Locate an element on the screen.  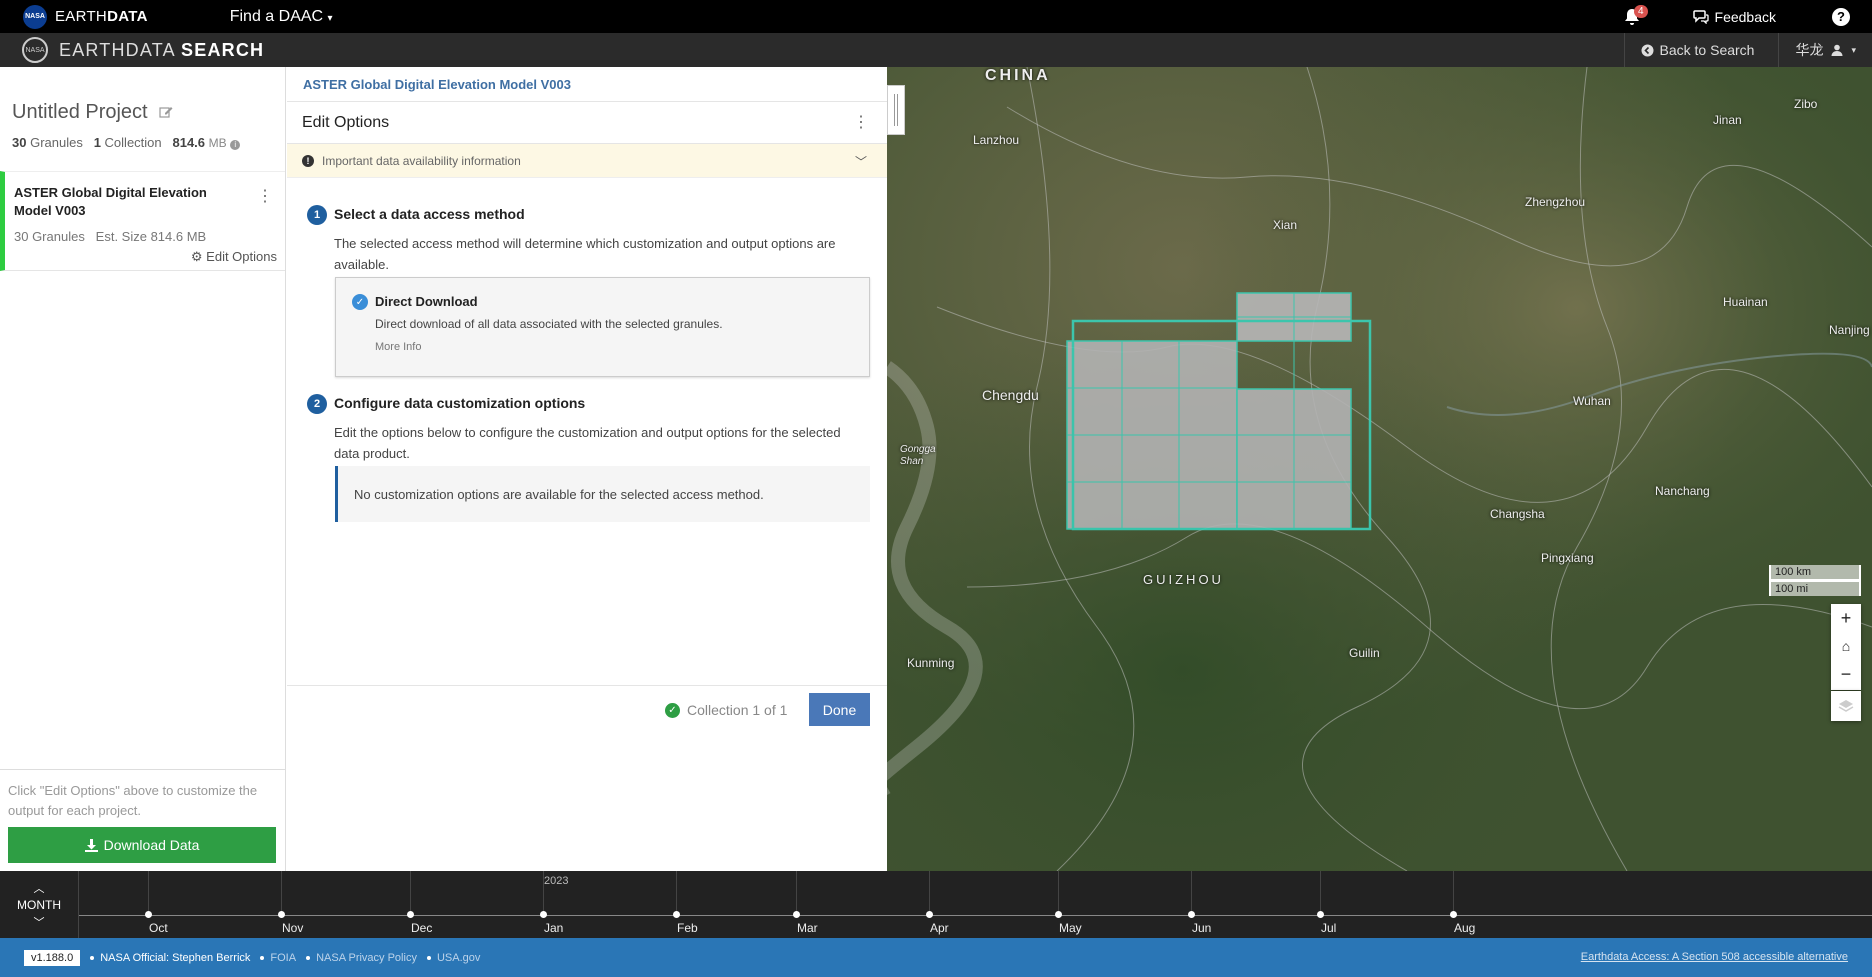
timeline-month-label: Nov is located at coordinates (293, 928).